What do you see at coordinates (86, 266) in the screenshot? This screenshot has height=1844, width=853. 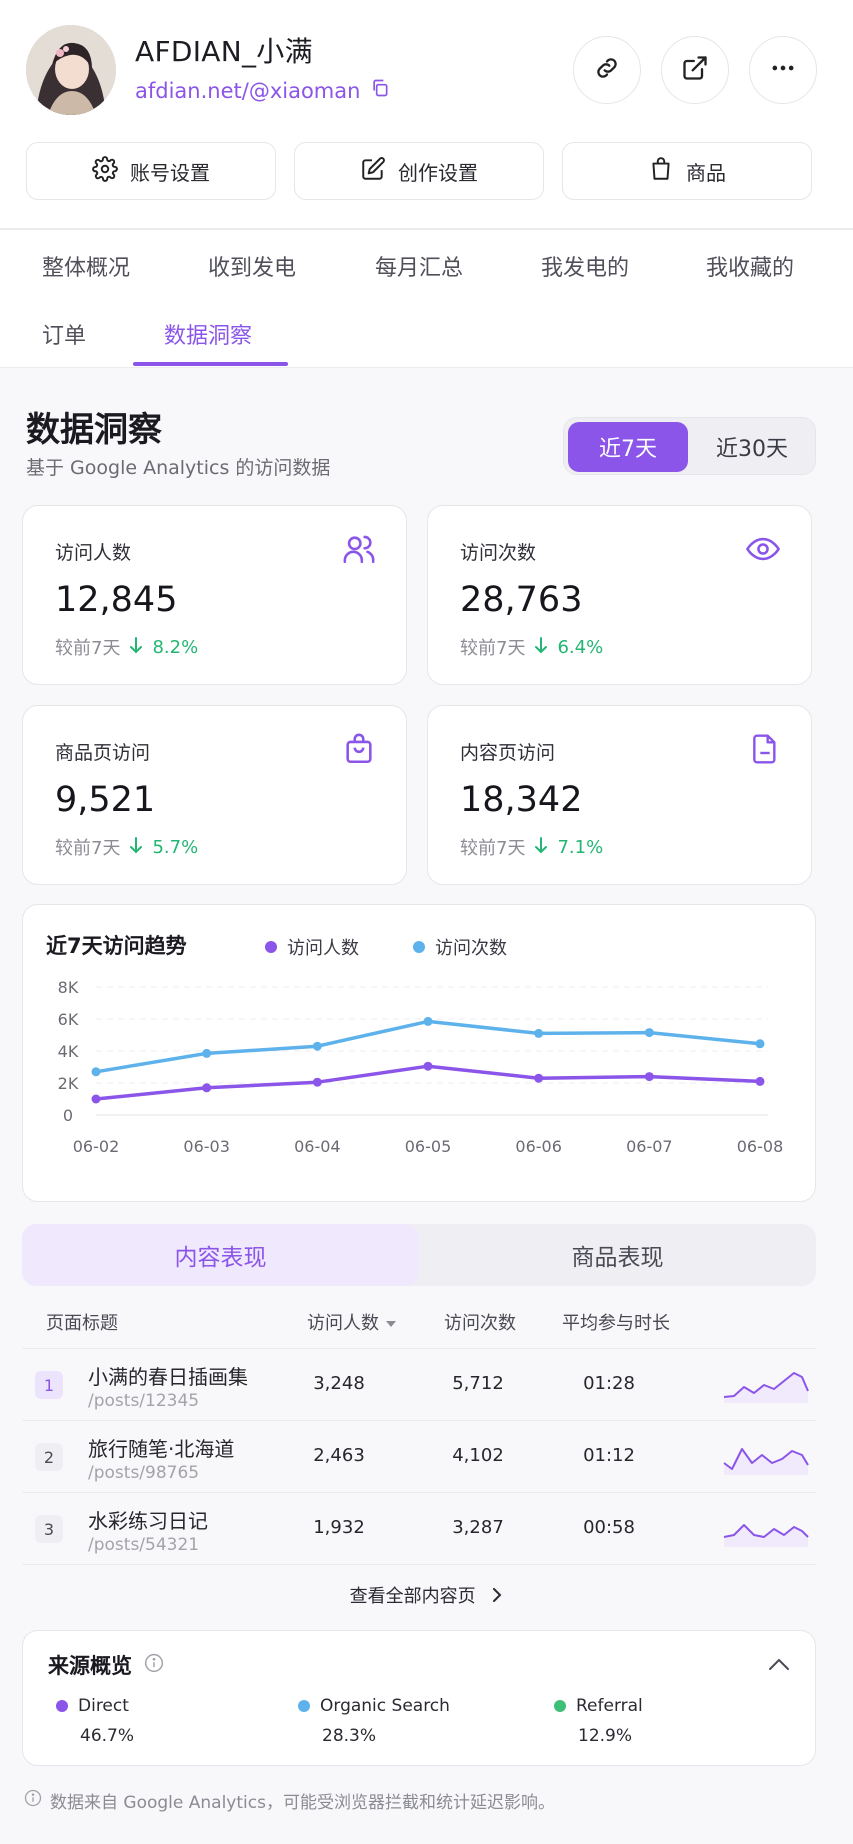 I see `tab-overview: 整体概况` at bounding box center [86, 266].